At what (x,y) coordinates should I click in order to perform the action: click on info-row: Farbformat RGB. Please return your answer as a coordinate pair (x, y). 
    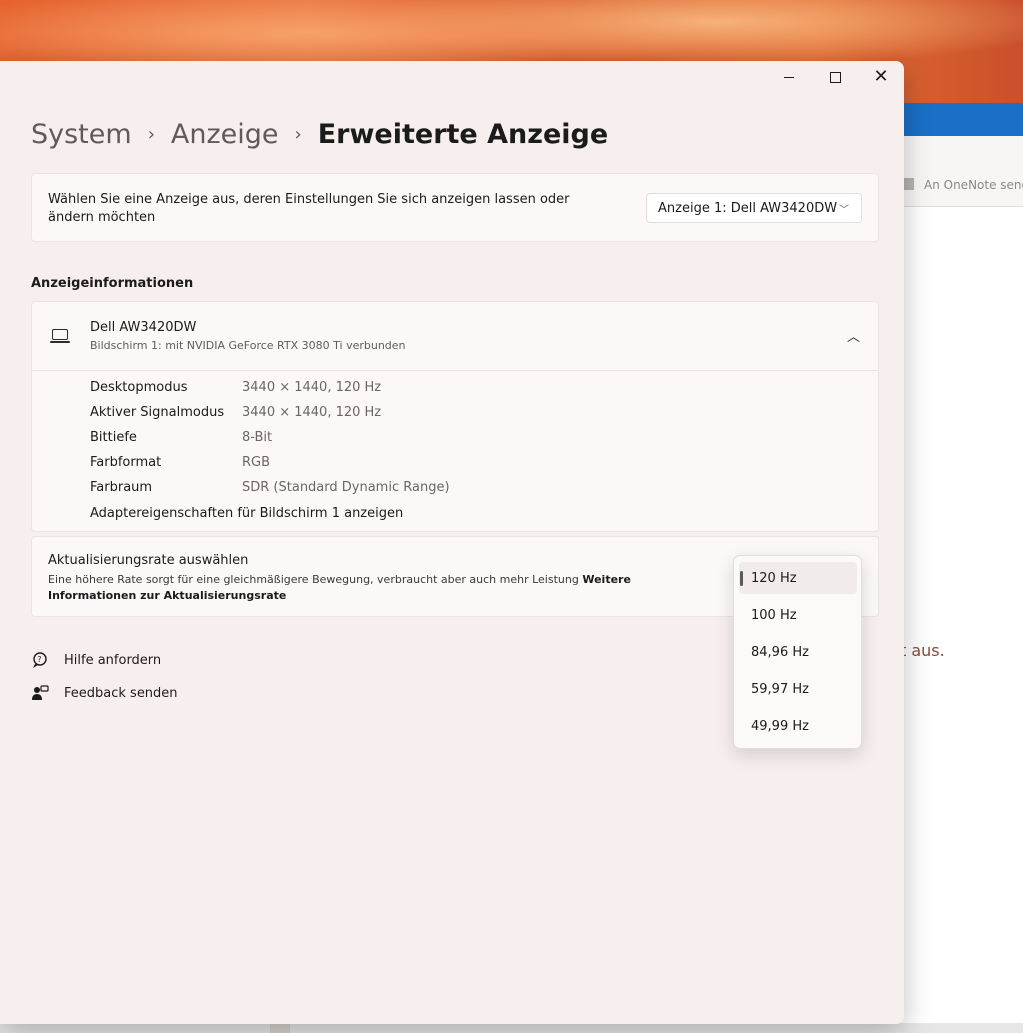
    Looking at the image, I should click on (270, 467).